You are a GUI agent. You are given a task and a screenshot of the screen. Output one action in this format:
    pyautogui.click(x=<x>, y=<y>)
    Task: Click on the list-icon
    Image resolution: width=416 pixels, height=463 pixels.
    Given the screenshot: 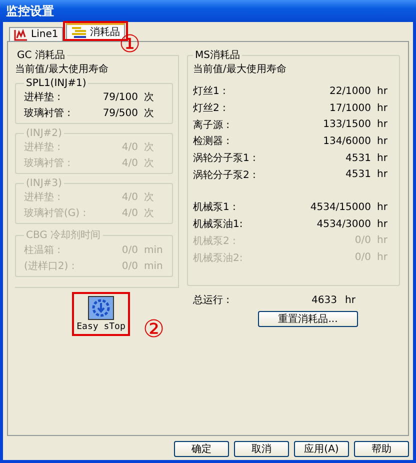 What is the action you would take?
    pyautogui.click(x=79, y=32)
    